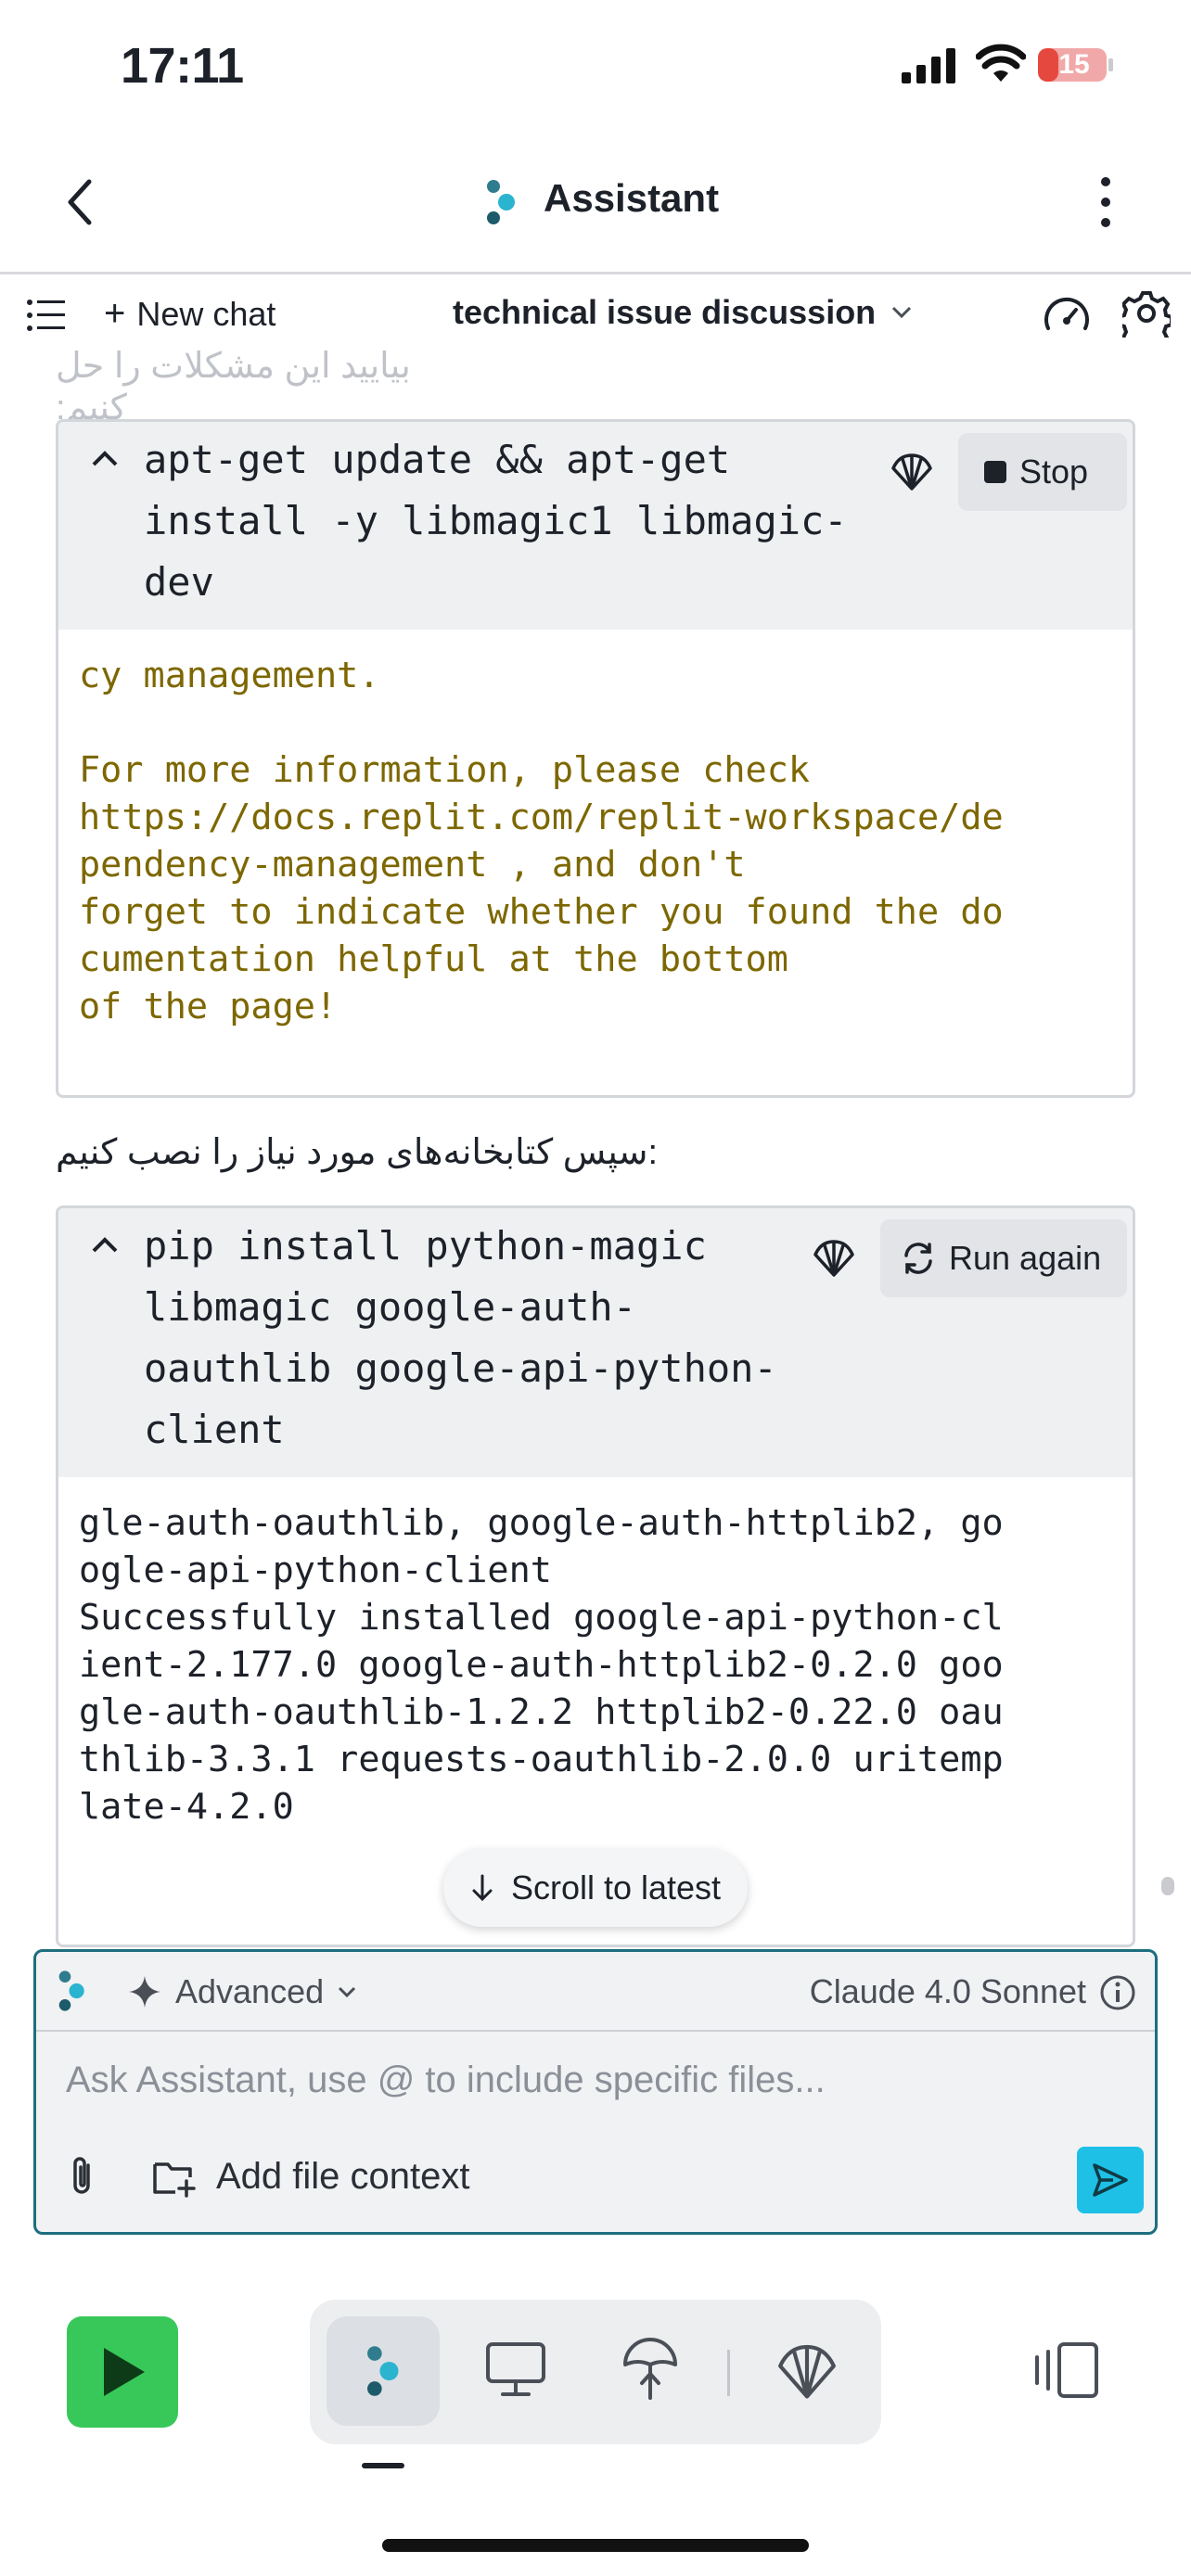  What do you see at coordinates (995, 472) in the screenshot?
I see `stop-icon` at bounding box center [995, 472].